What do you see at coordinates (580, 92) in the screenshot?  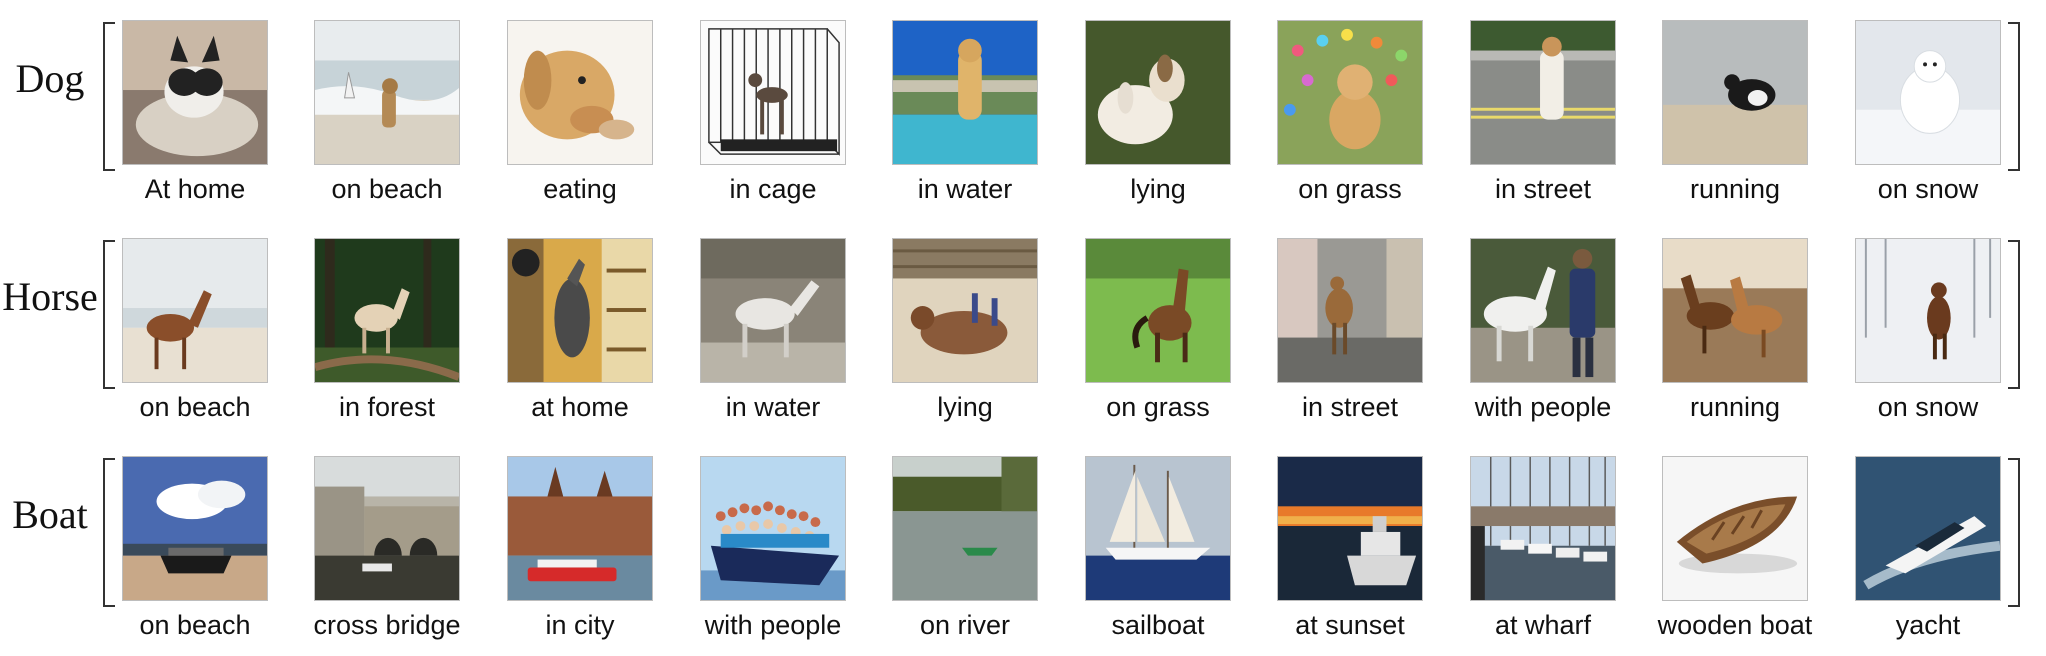 I see `image-dog-eating` at bounding box center [580, 92].